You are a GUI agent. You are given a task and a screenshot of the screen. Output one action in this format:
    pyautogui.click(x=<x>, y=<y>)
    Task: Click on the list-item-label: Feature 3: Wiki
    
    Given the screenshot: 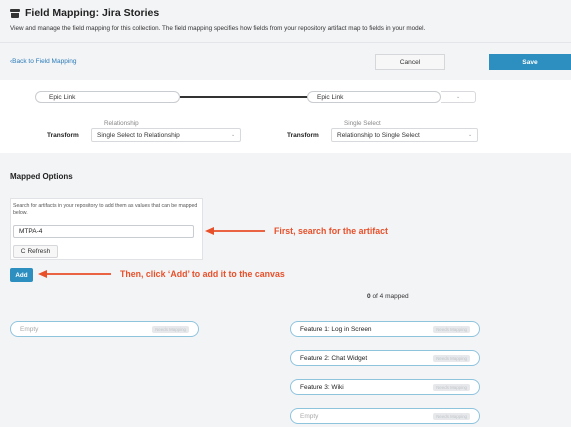 What is the action you would take?
    pyautogui.click(x=322, y=387)
    